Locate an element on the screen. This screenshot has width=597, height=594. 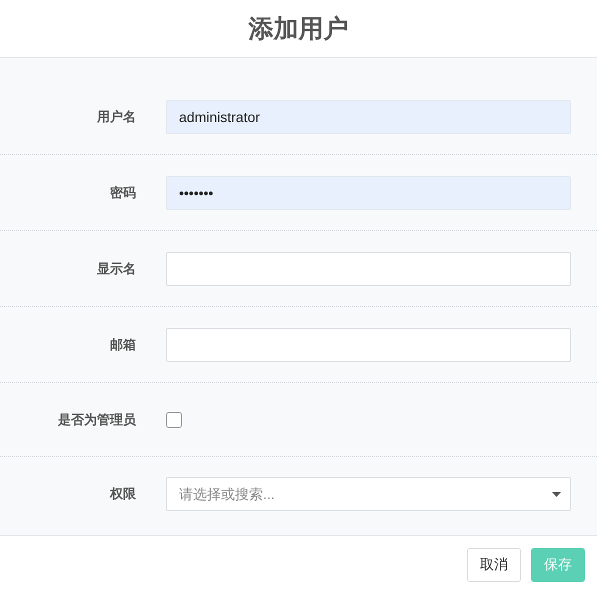
field-label: 是否为管理员 is located at coordinates (96, 420).